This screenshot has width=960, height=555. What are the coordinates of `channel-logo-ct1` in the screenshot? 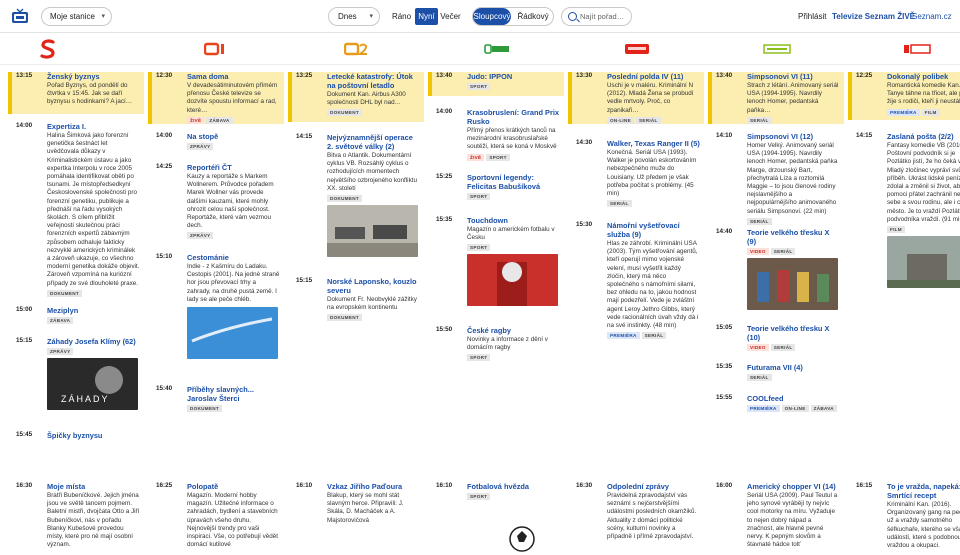 It's located at (217, 49).